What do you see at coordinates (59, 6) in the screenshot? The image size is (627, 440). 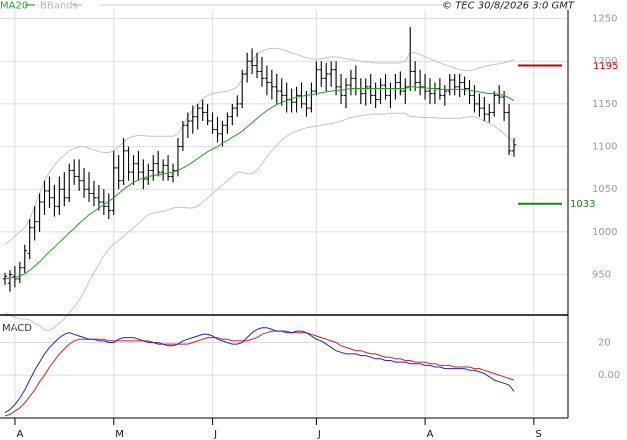 I see `legend-bbands: BBands` at bounding box center [59, 6].